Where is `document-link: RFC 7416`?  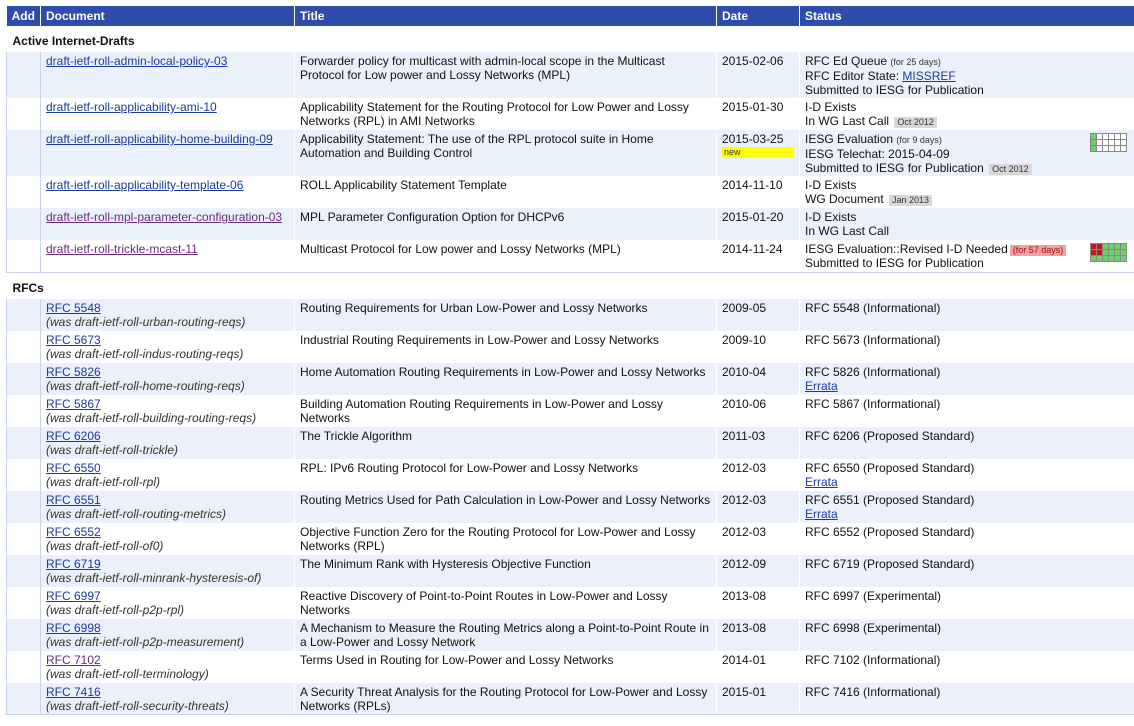
document-link: RFC 7416 is located at coordinates (73, 692).